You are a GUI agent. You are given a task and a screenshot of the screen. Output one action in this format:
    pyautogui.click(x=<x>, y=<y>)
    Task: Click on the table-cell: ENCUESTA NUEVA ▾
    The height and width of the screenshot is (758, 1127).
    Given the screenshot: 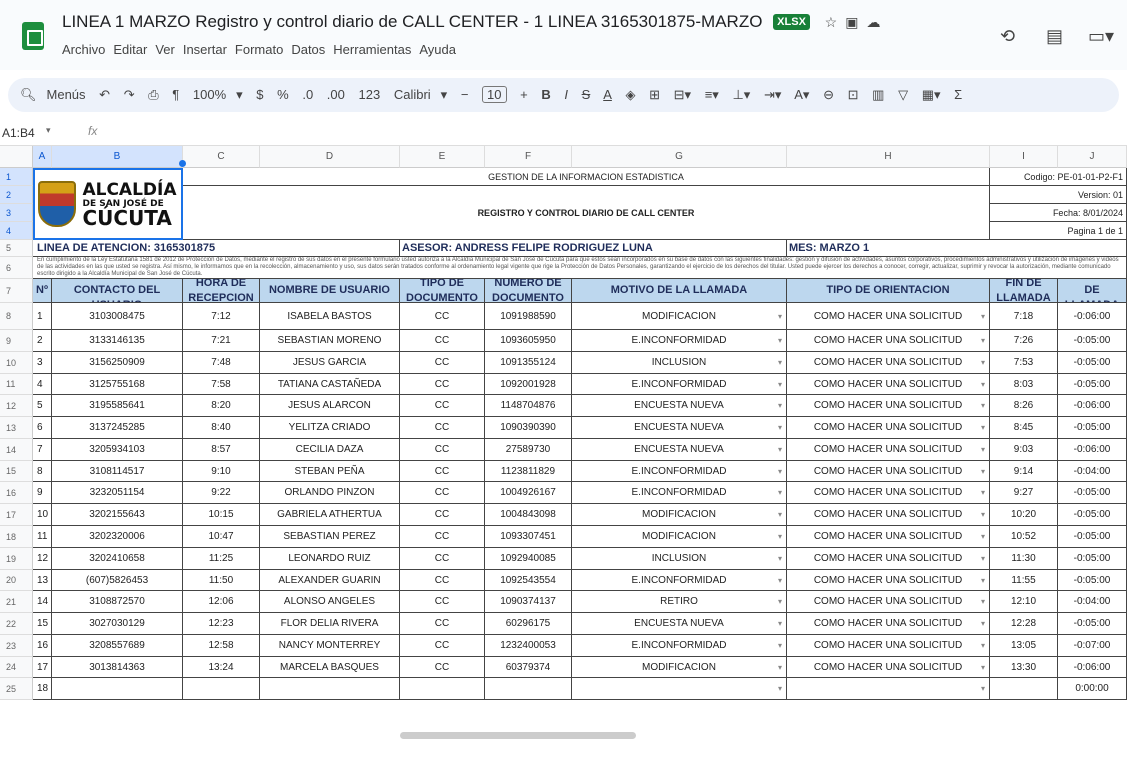 What is the action you would take?
    pyautogui.click(x=679, y=406)
    